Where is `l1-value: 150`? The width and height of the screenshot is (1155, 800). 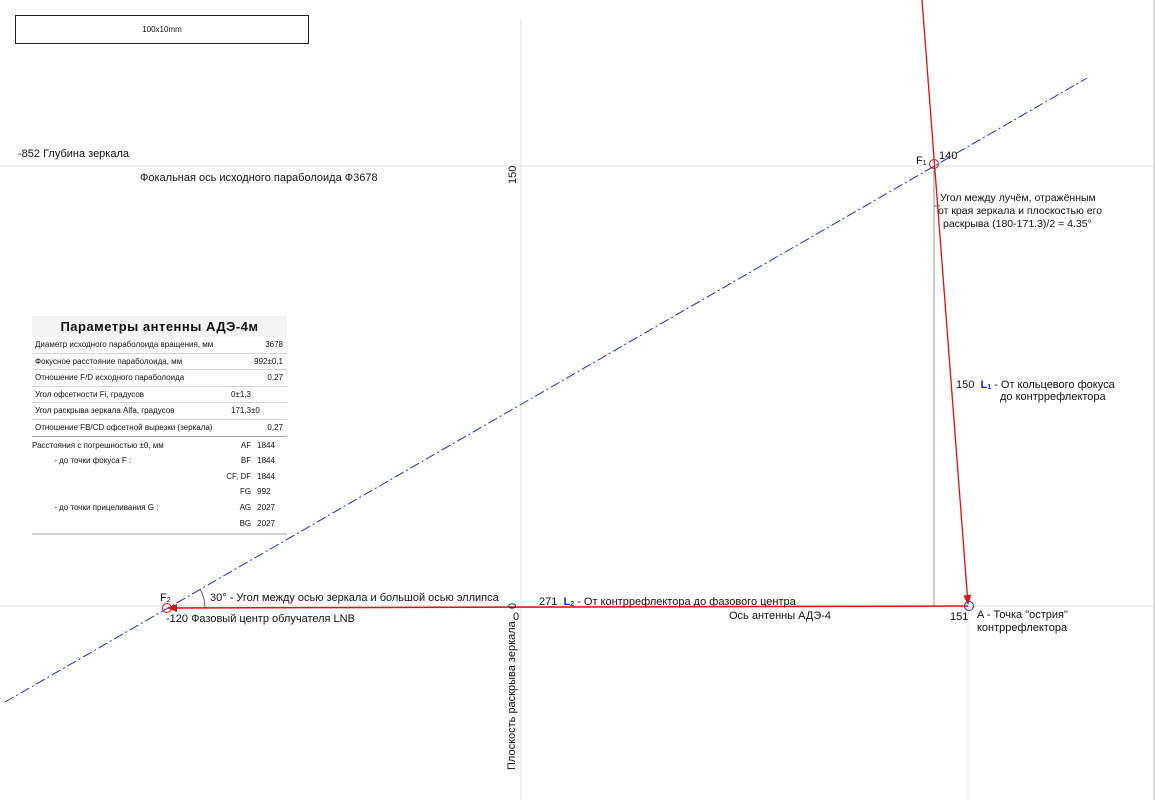 l1-value: 150 is located at coordinates (965, 385).